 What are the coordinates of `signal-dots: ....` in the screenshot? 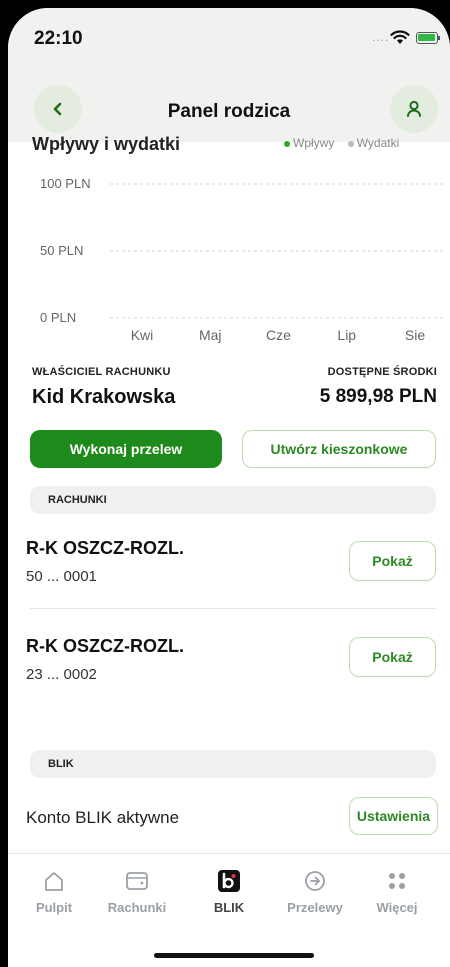 It's located at (381, 37).